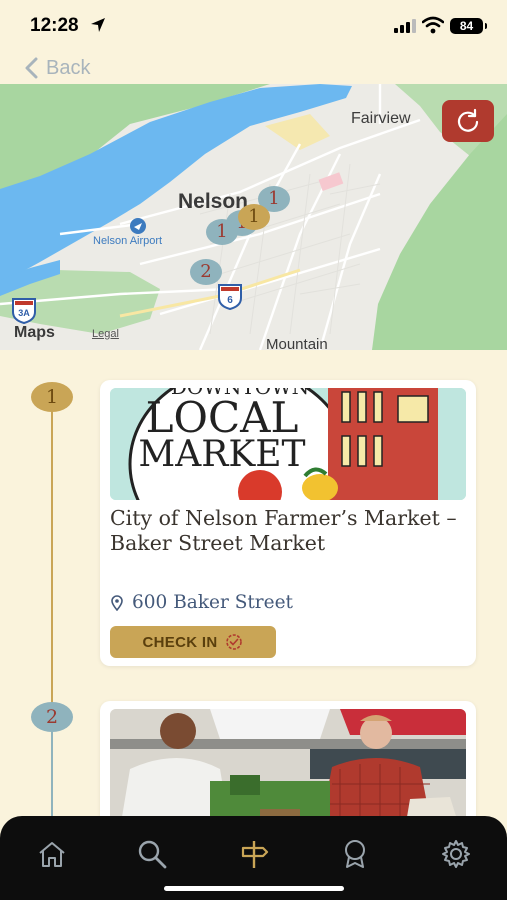  I want to click on status-time: 12:28, so click(54, 25).